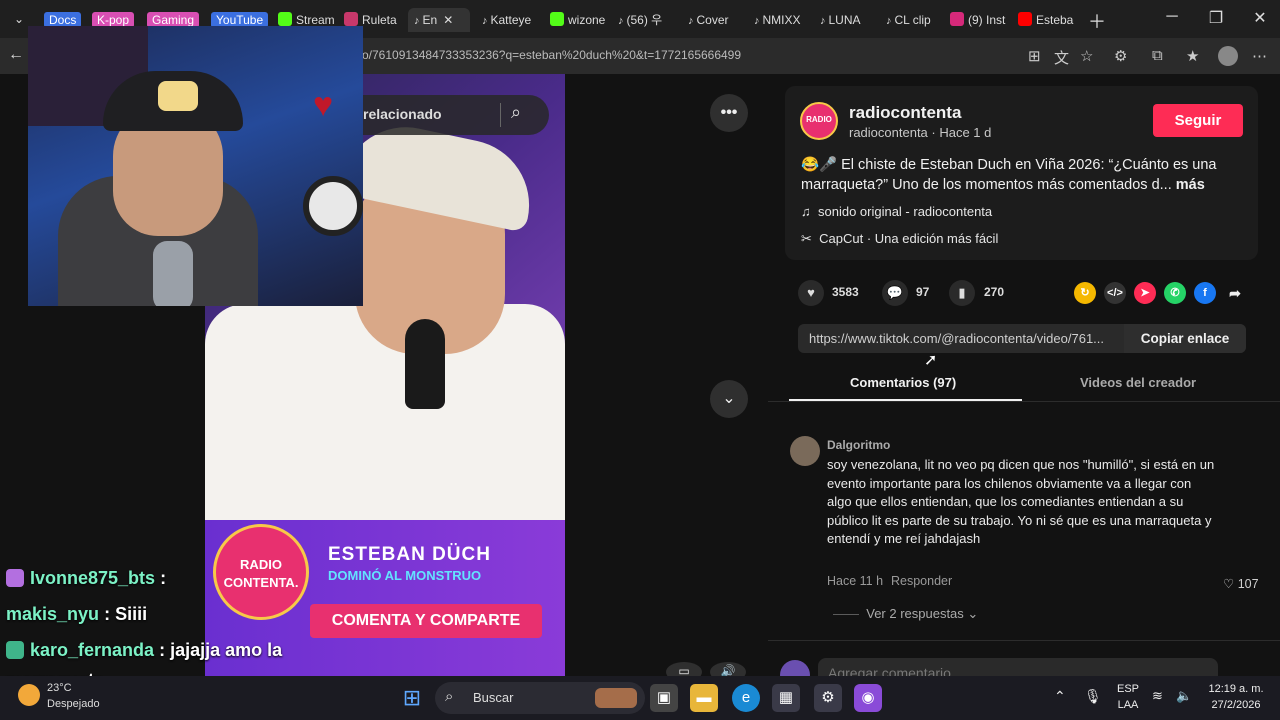  I want to click on search-highlight-image, so click(616, 698).